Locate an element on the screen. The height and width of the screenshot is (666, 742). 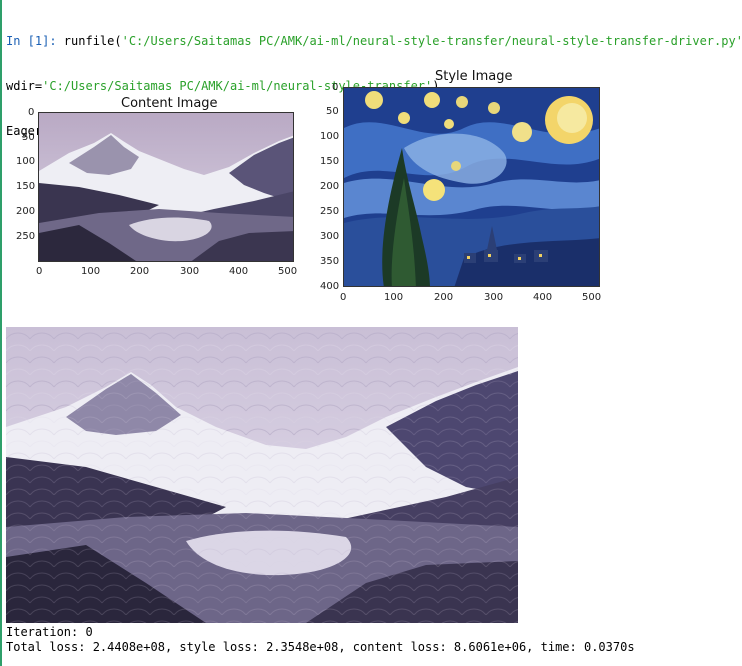
content-y-tick: 150 is located at coordinates (26, 186).